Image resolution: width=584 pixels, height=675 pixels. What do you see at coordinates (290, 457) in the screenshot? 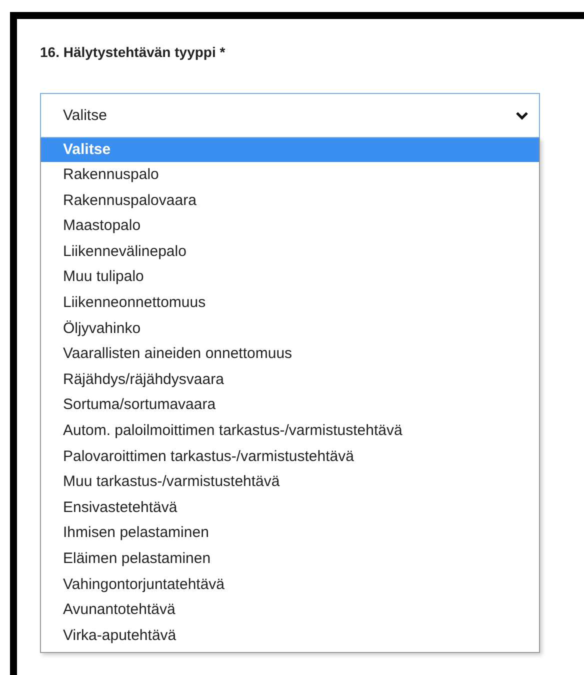
I see `dropdown-option: Palovaroittimen tarkastus-/varmistustehtävä` at bounding box center [290, 457].